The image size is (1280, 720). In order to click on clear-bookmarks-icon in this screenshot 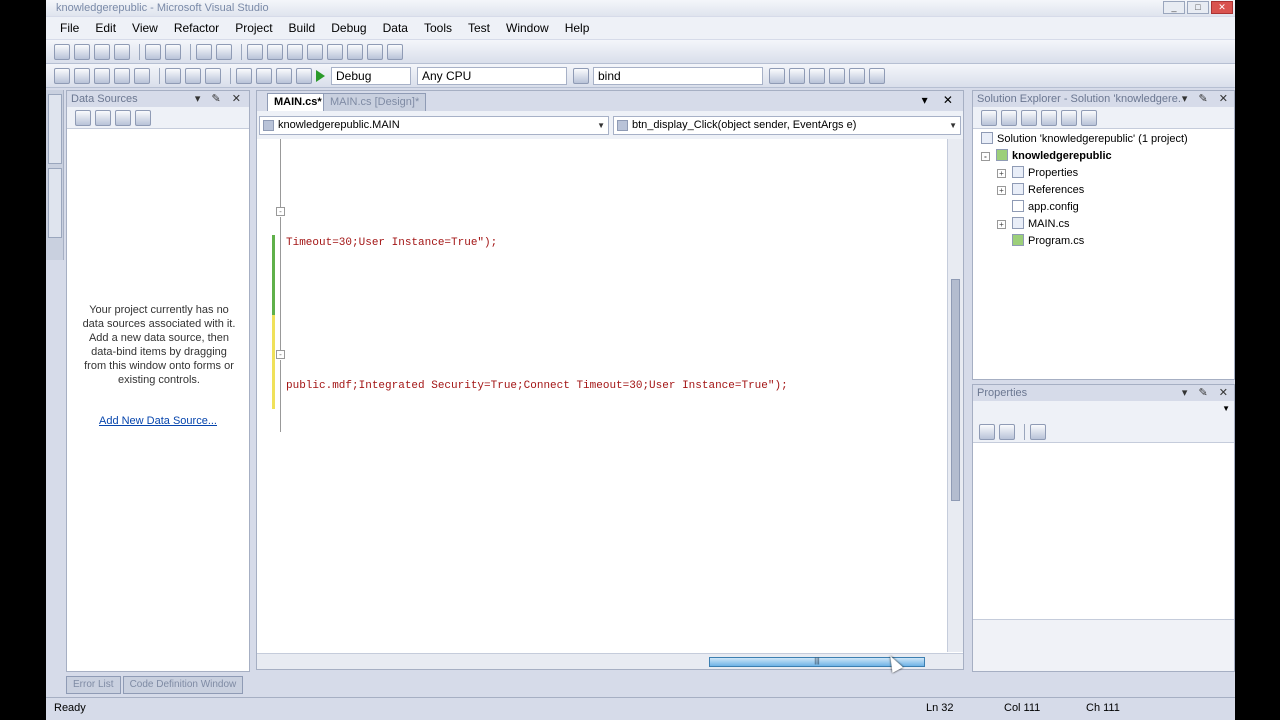, I will do `click(395, 51)`.